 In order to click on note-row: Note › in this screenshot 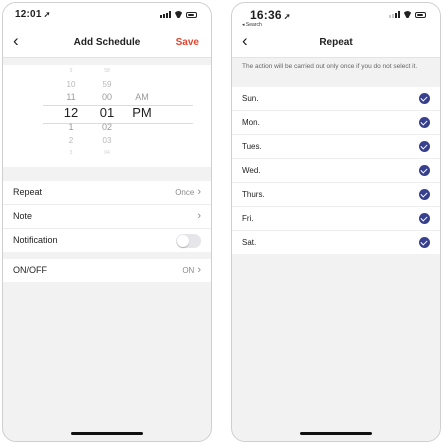, I will do `click(107, 217)`.